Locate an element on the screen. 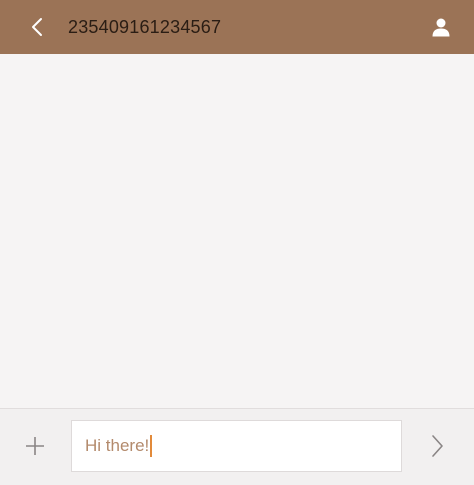 The image size is (474, 485). chevron-right-icon is located at coordinates (437, 446).